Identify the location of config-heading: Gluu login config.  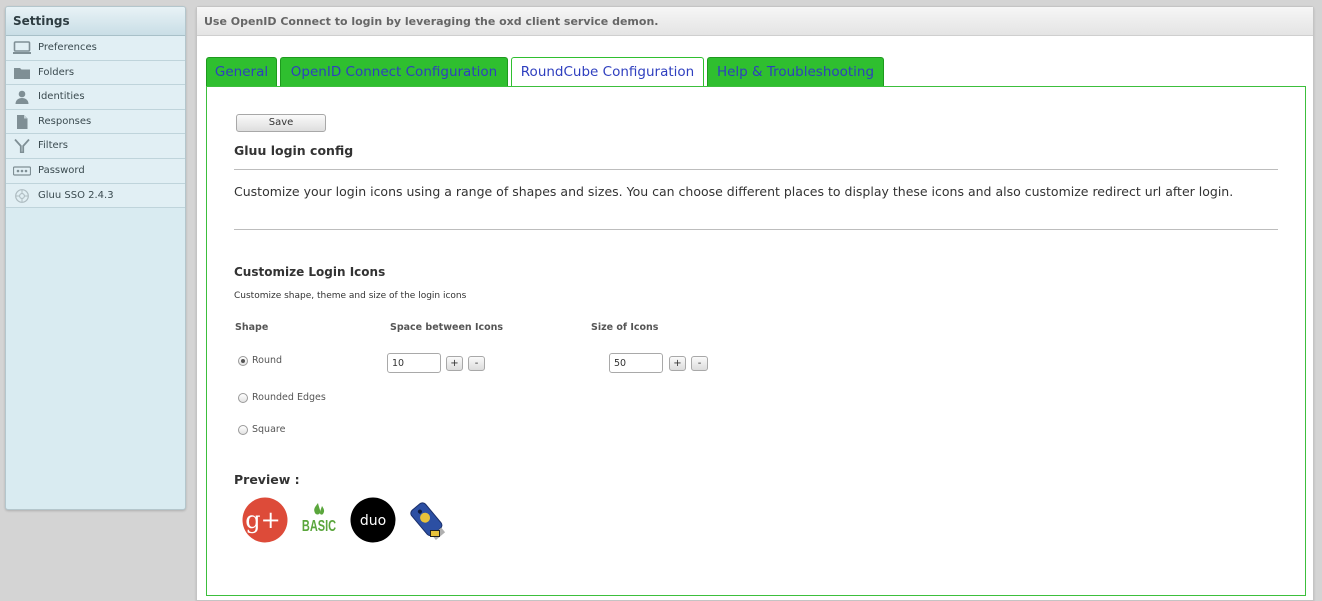
(294, 150).